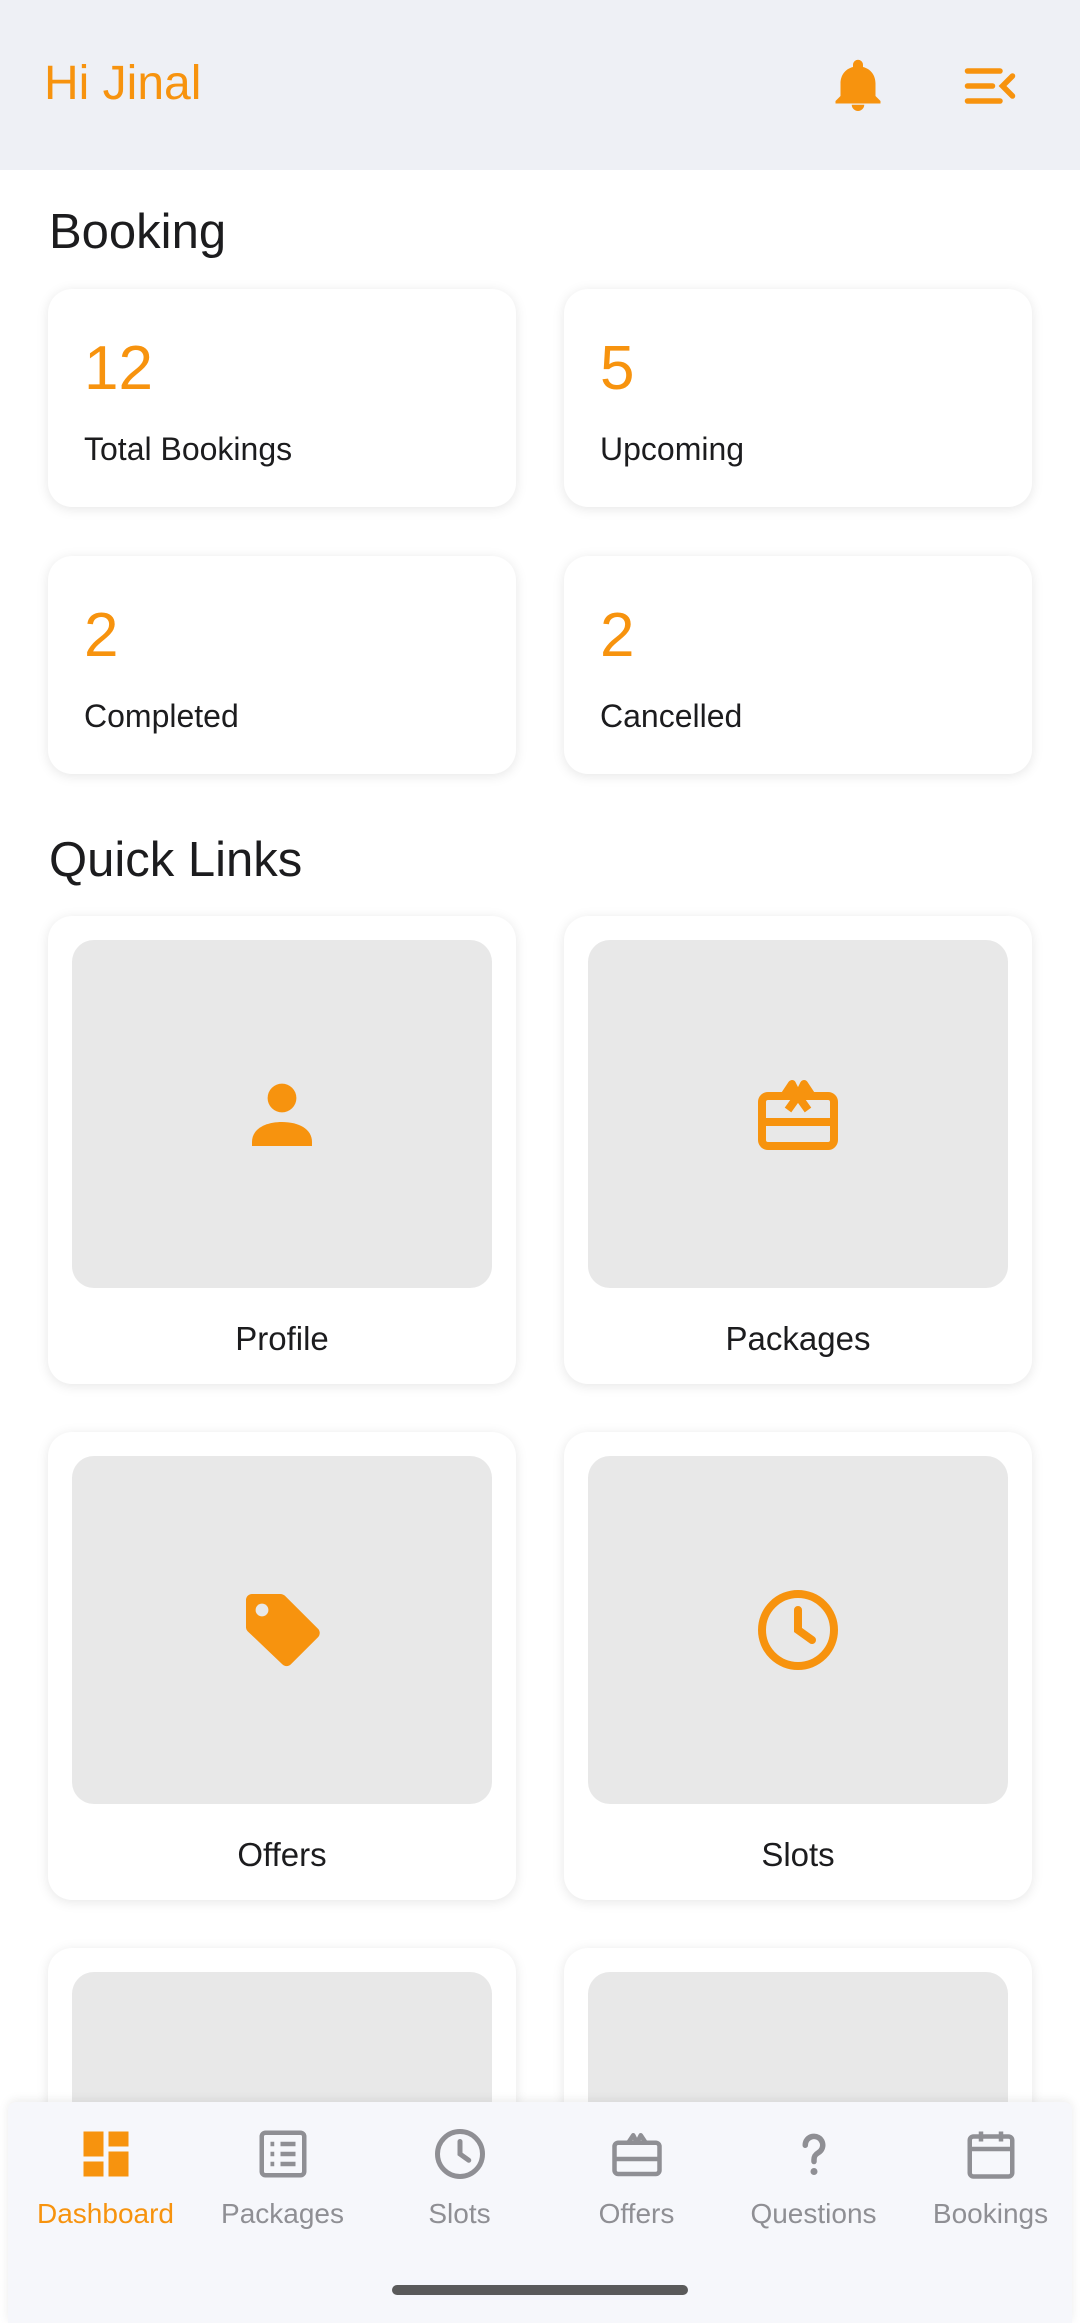 This screenshot has height=2323, width=1080. Describe the element at coordinates (798, 398) in the screenshot. I see `stat-card-upcoming: 5 Upcoming` at that location.